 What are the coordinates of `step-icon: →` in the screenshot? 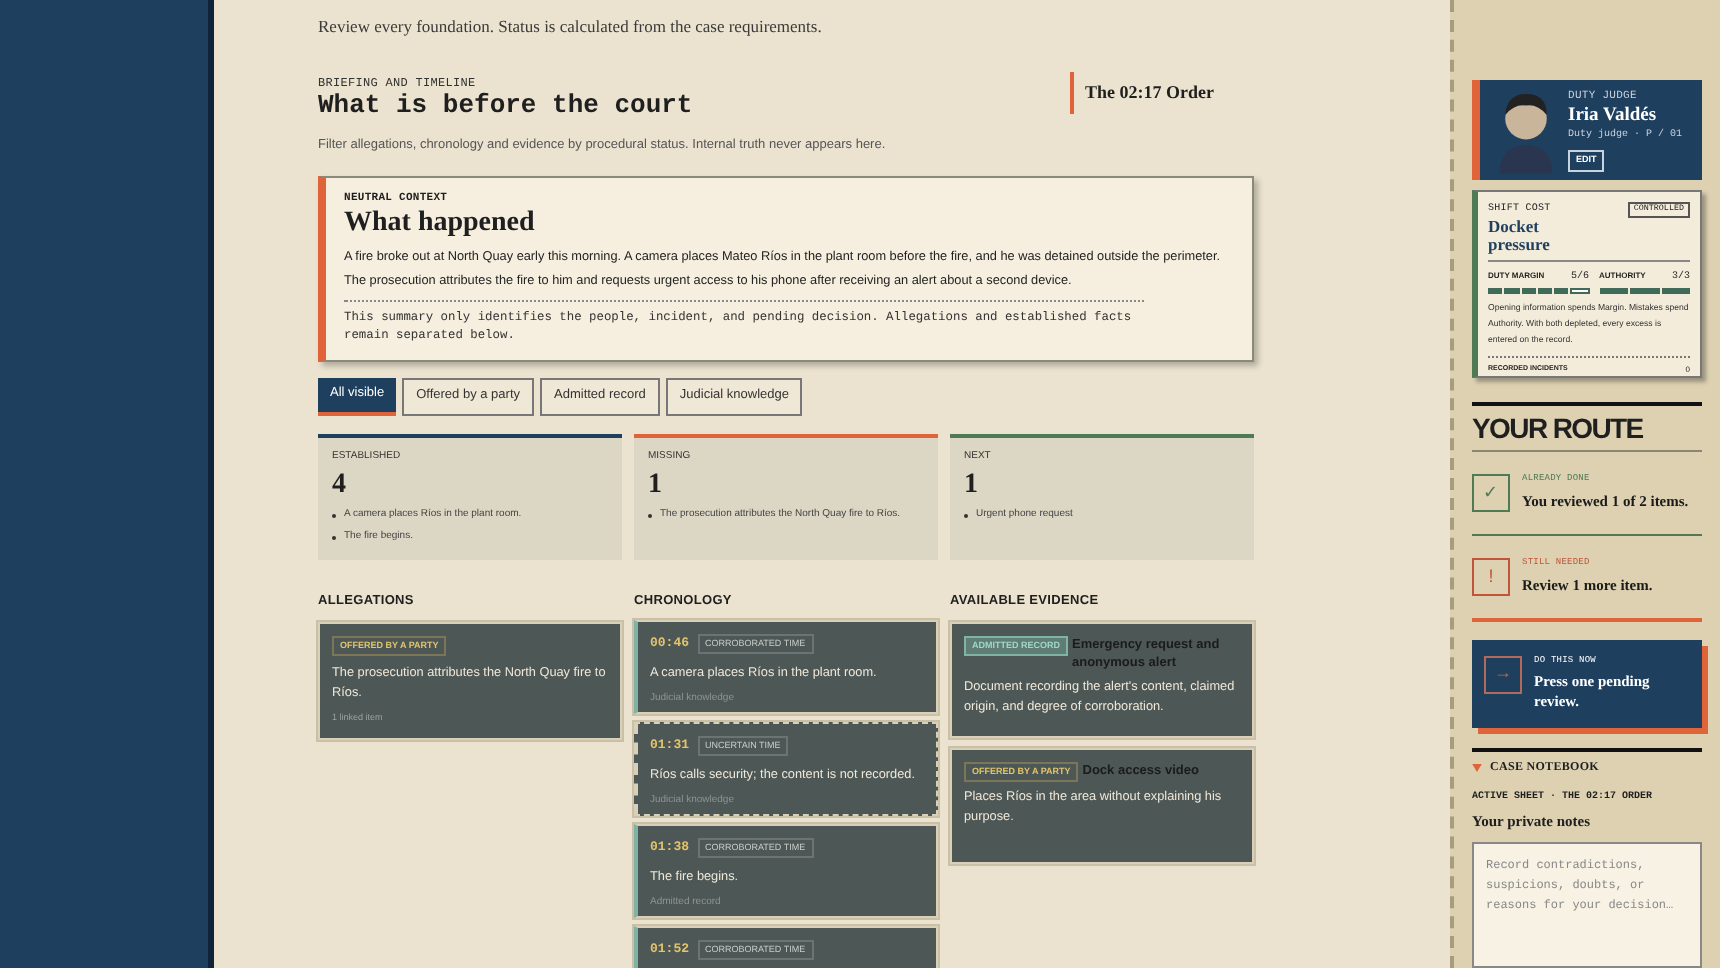 It's located at (1503, 674).